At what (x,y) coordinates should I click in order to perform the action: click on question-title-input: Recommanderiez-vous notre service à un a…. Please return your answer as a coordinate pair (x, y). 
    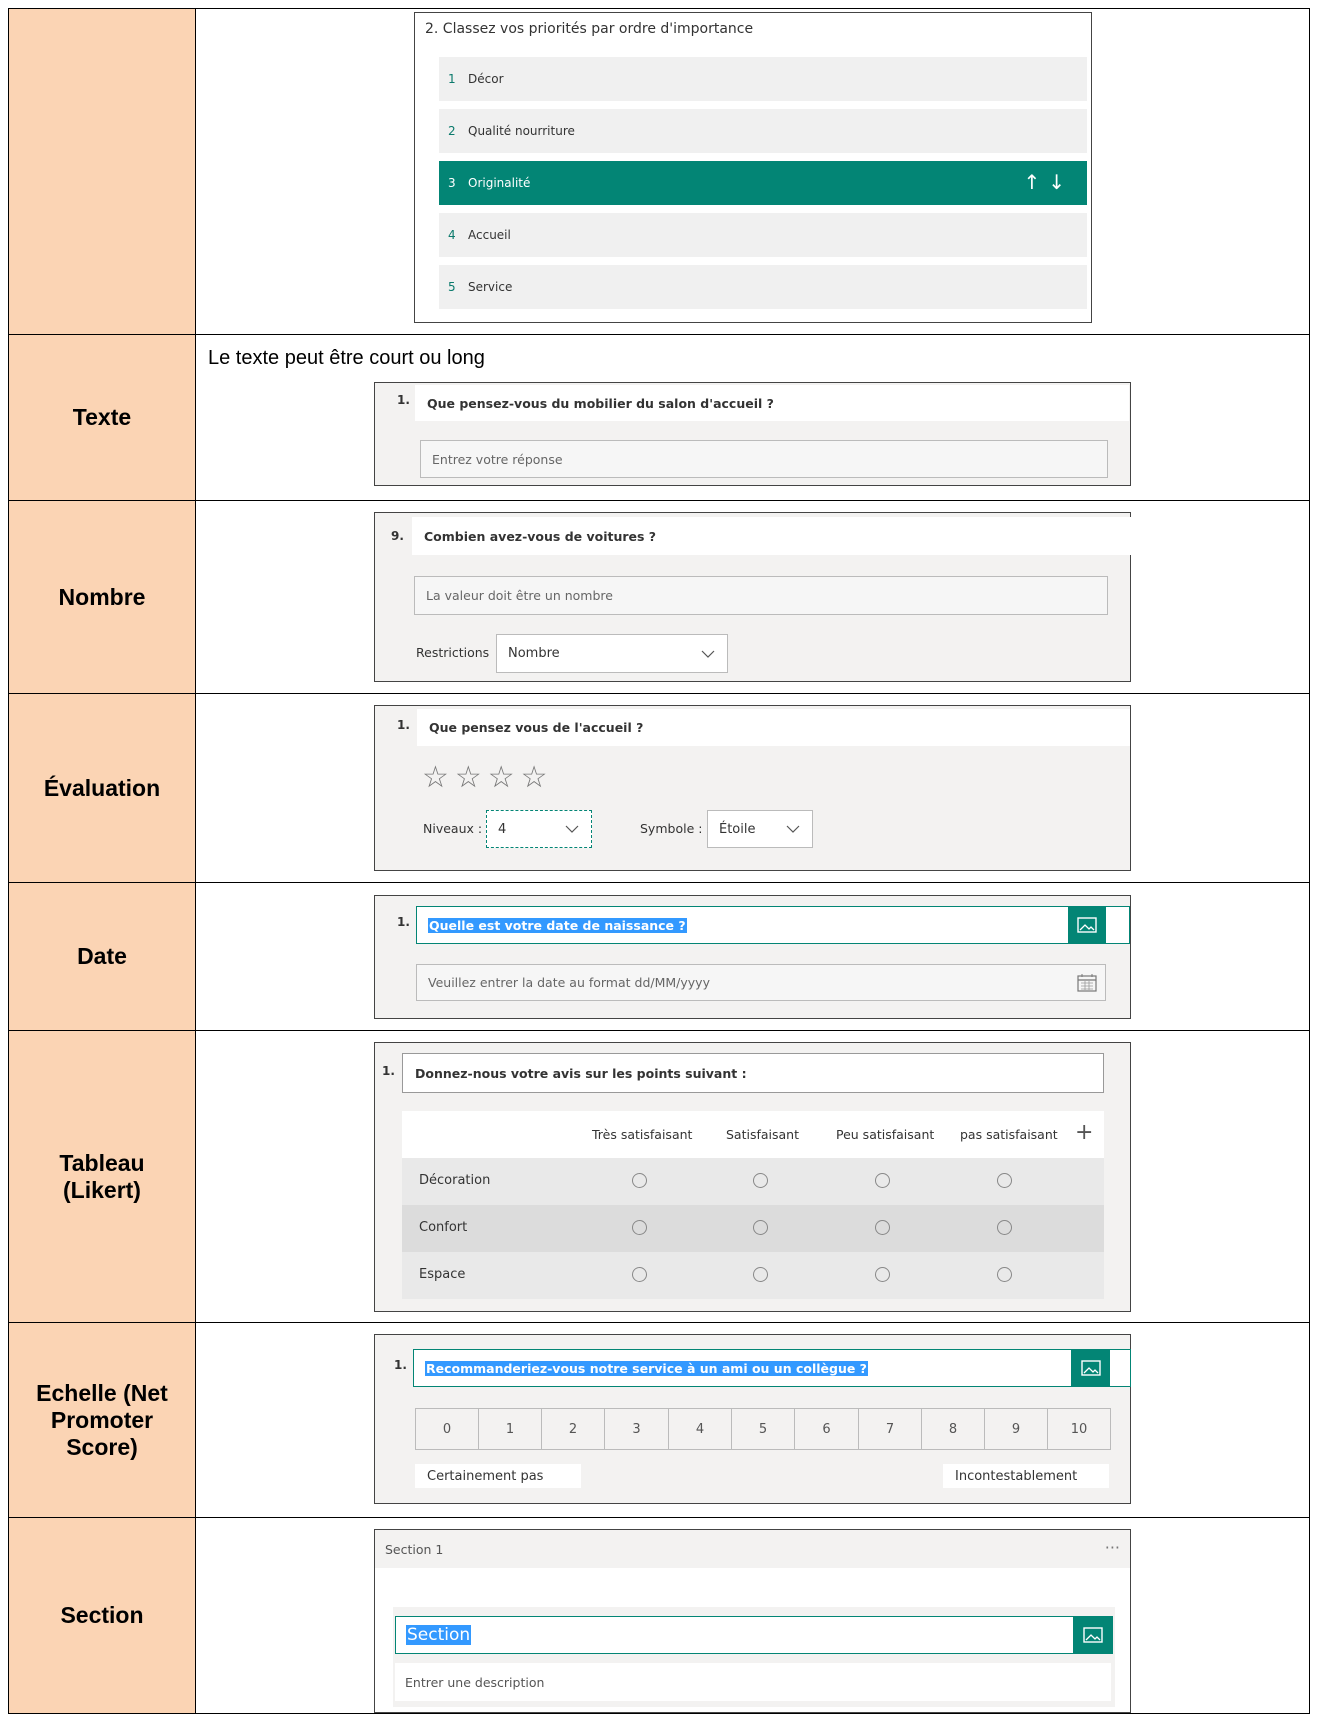
    Looking at the image, I should click on (772, 1368).